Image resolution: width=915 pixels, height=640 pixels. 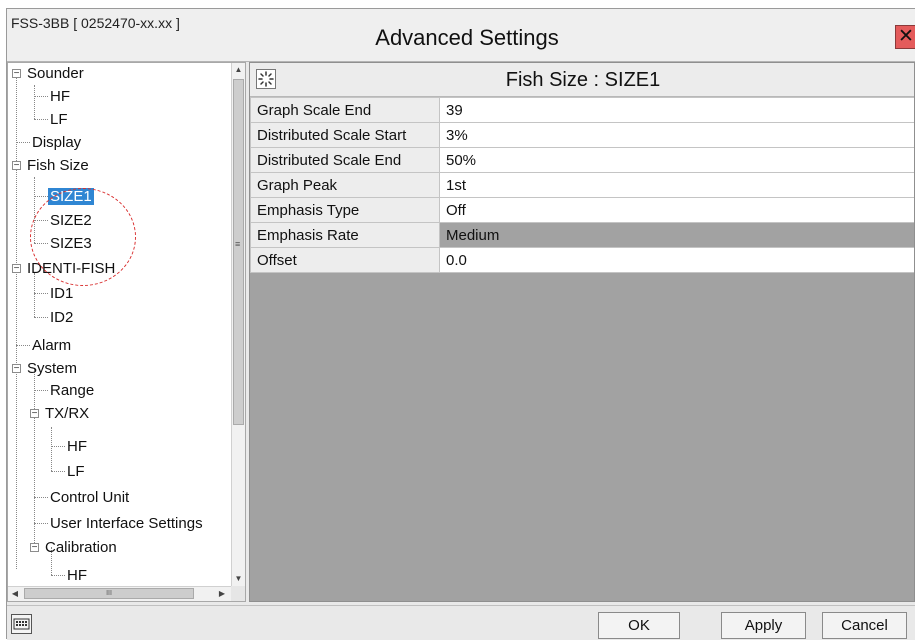 I want to click on setting-name: Distributed Scale Start, so click(x=345, y=135).